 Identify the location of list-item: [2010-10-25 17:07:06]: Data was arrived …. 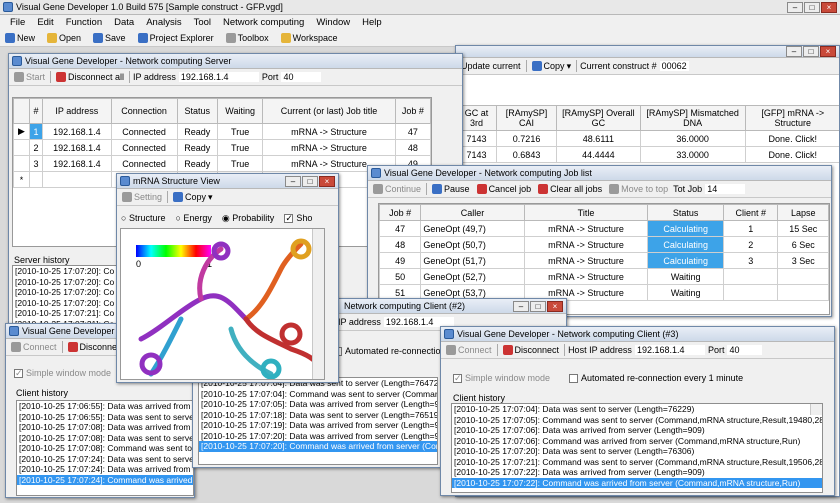
(637, 430).